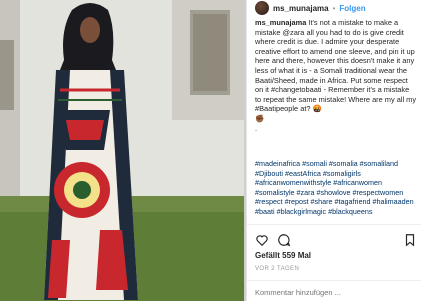 The image size is (421, 301). What do you see at coordinates (283, 255) in the screenshot?
I see `like-count: Gefällt 559 Mal` at bounding box center [283, 255].